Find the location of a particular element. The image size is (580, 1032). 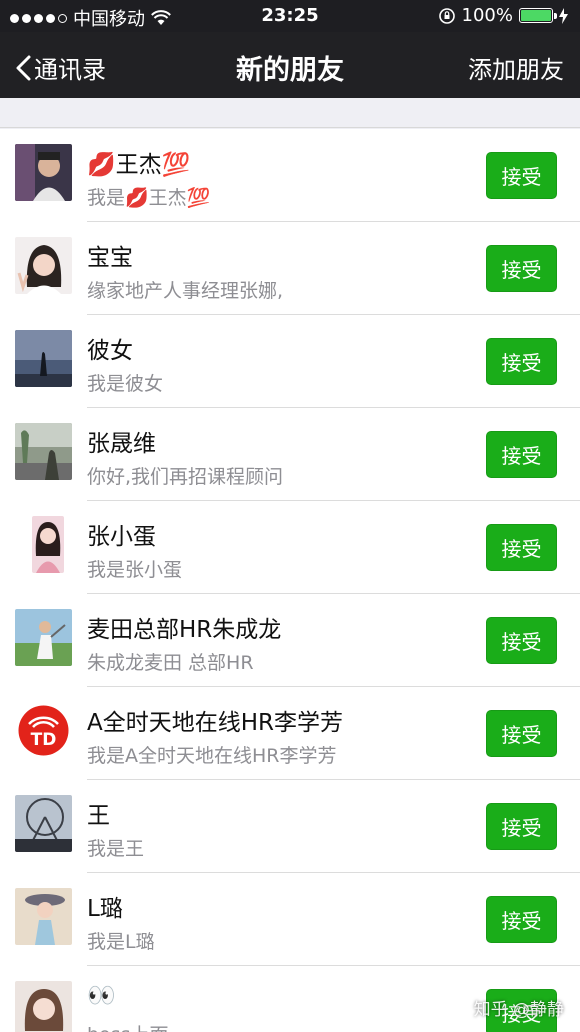

request-message: 我是L璐 is located at coordinates (121, 942).